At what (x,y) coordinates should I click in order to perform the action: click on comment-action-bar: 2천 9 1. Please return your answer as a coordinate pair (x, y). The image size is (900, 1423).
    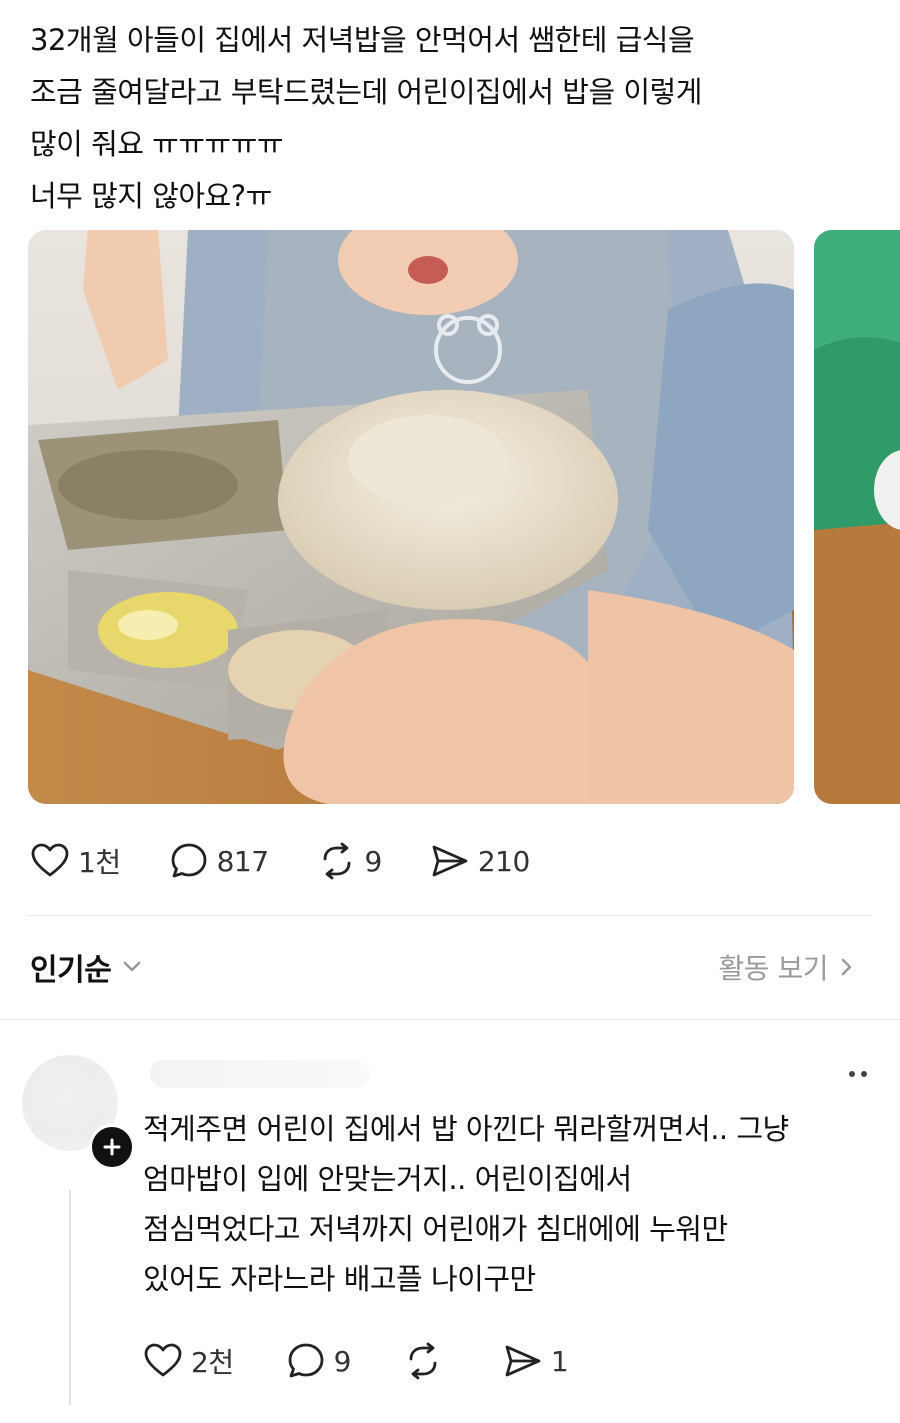
    Looking at the image, I should click on (381, 1361).